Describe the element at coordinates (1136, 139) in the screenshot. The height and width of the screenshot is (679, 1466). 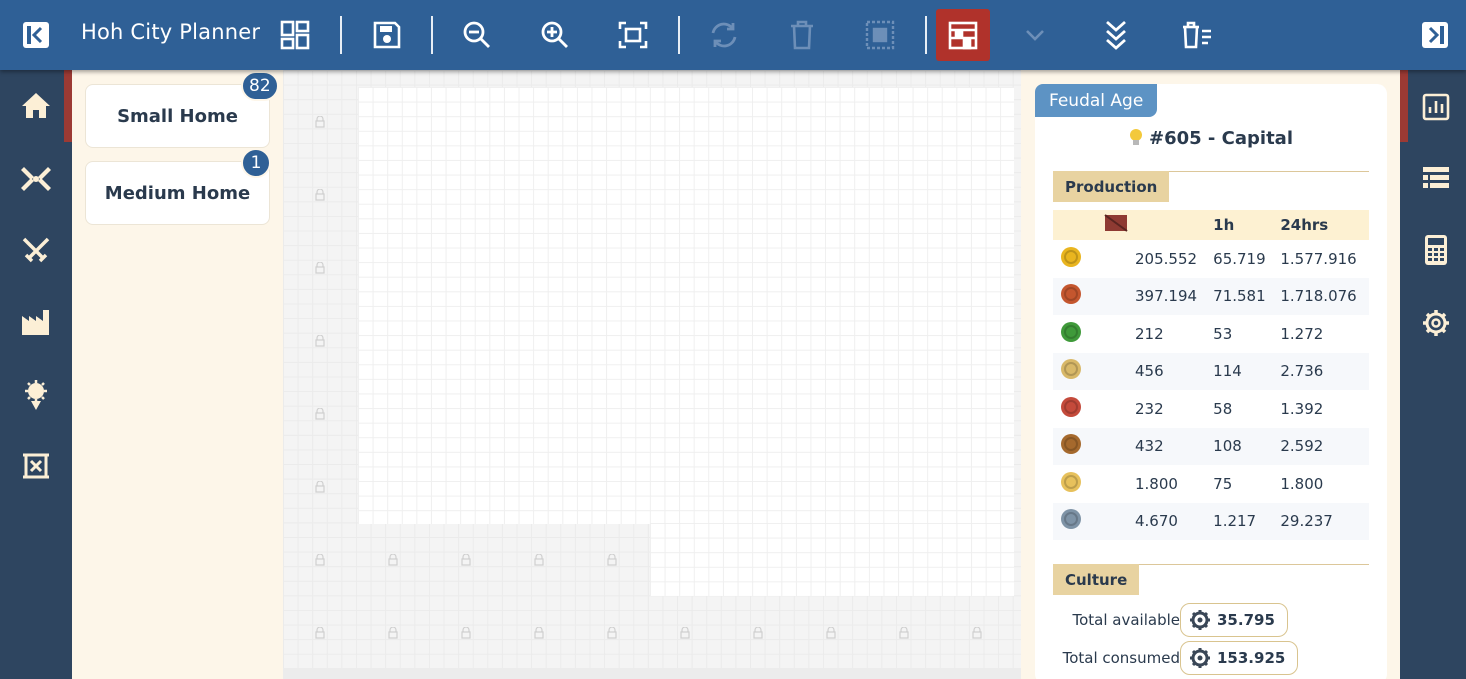
I see `lightbulb-icon` at that location.